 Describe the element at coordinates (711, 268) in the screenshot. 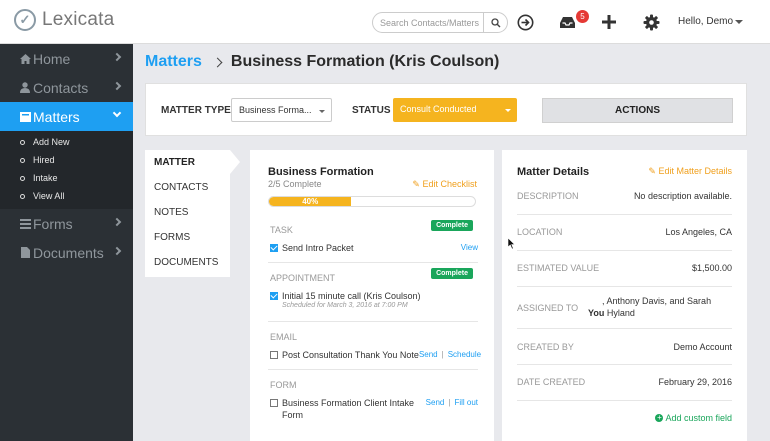

I see `detail-value: $1,500.00` at that location.